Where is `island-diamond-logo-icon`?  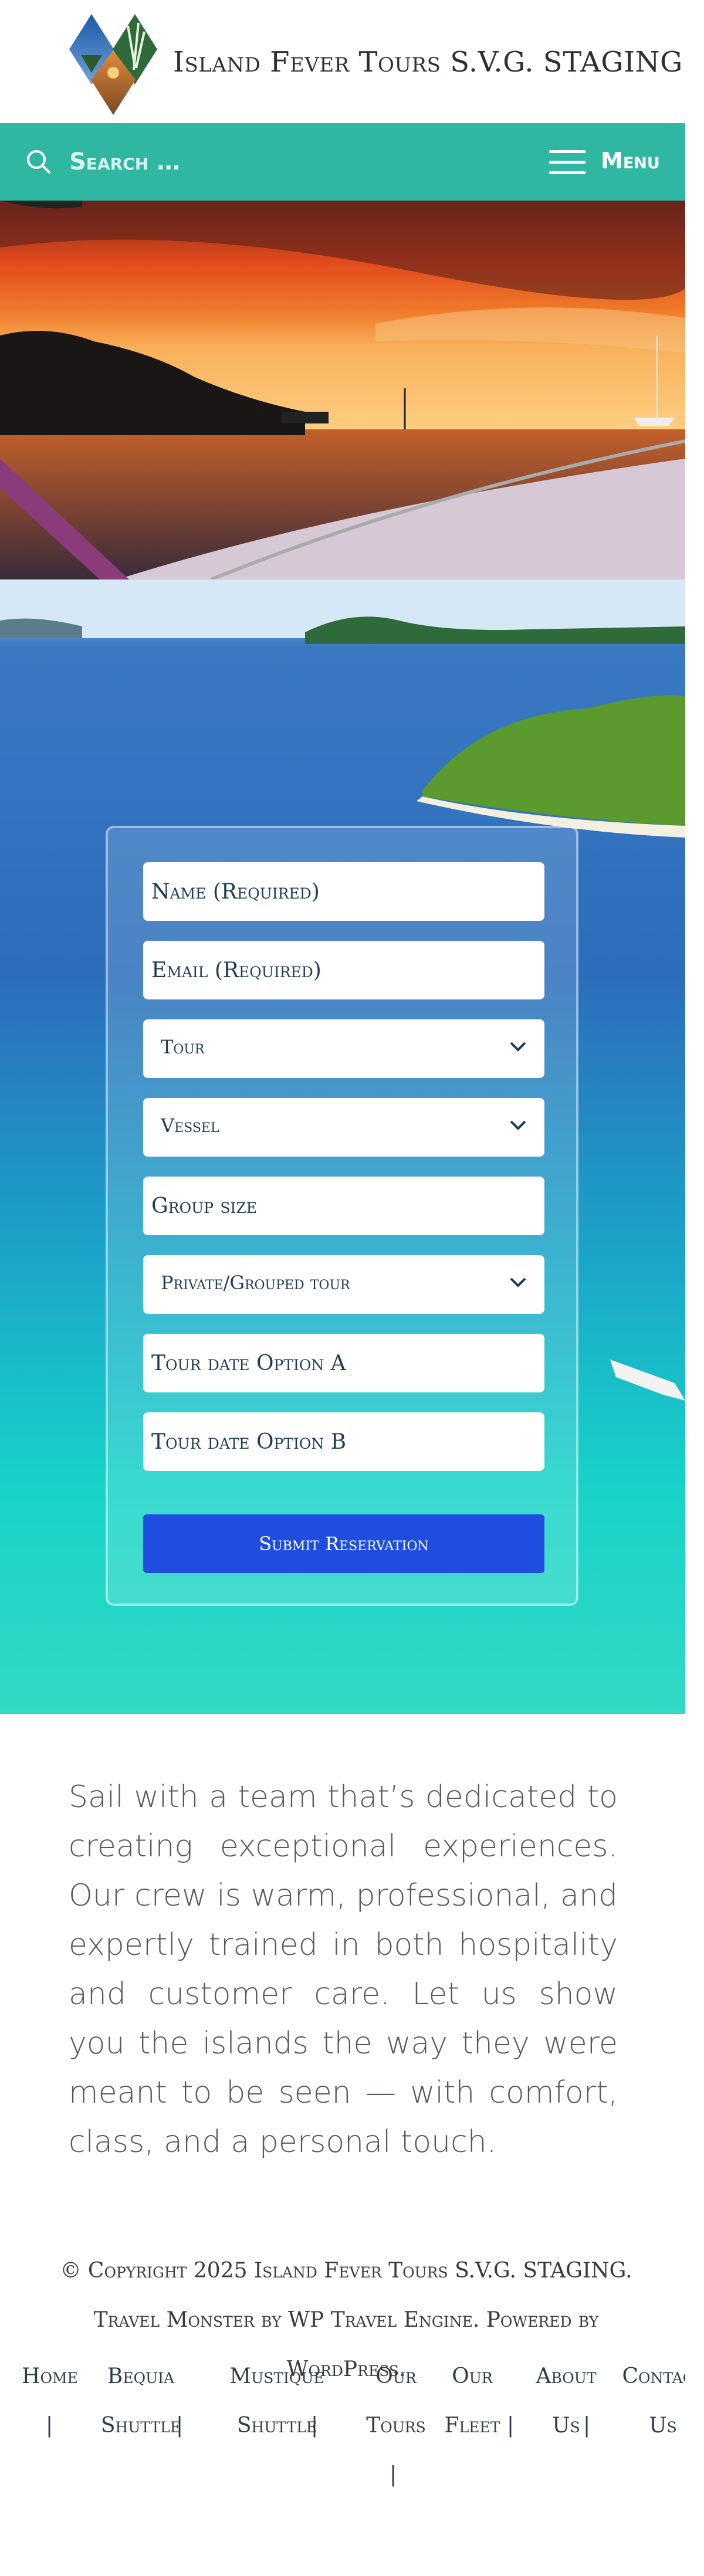
island-diamond-logo-icon is located at coordinates (113, 65).